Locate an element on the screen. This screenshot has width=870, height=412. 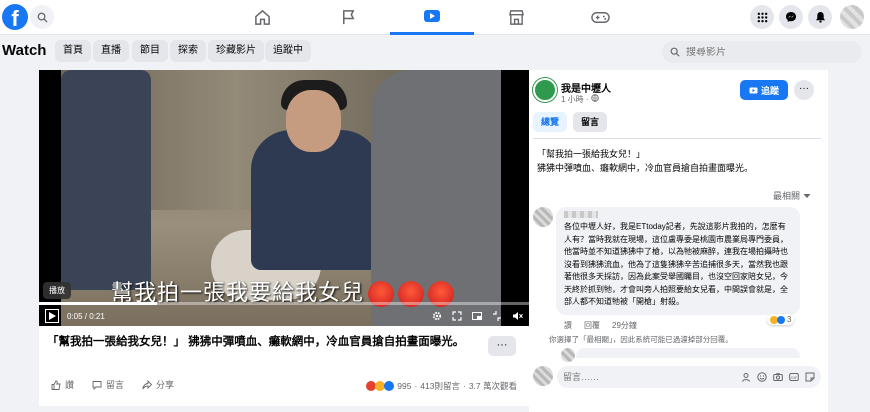
video-more-button: ··· is located at coordinates (502, 346).